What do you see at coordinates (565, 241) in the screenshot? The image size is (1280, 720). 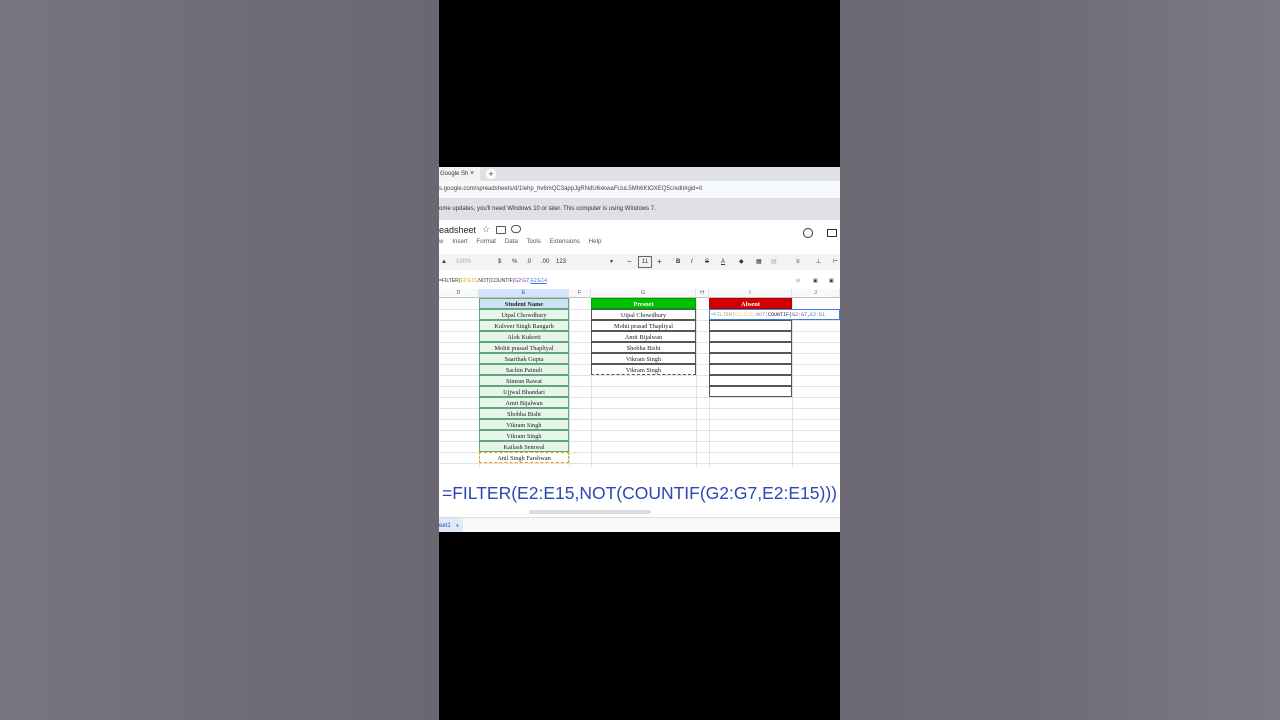 I see `menu-extensions: Extensions` at bounding box center [565, 241].